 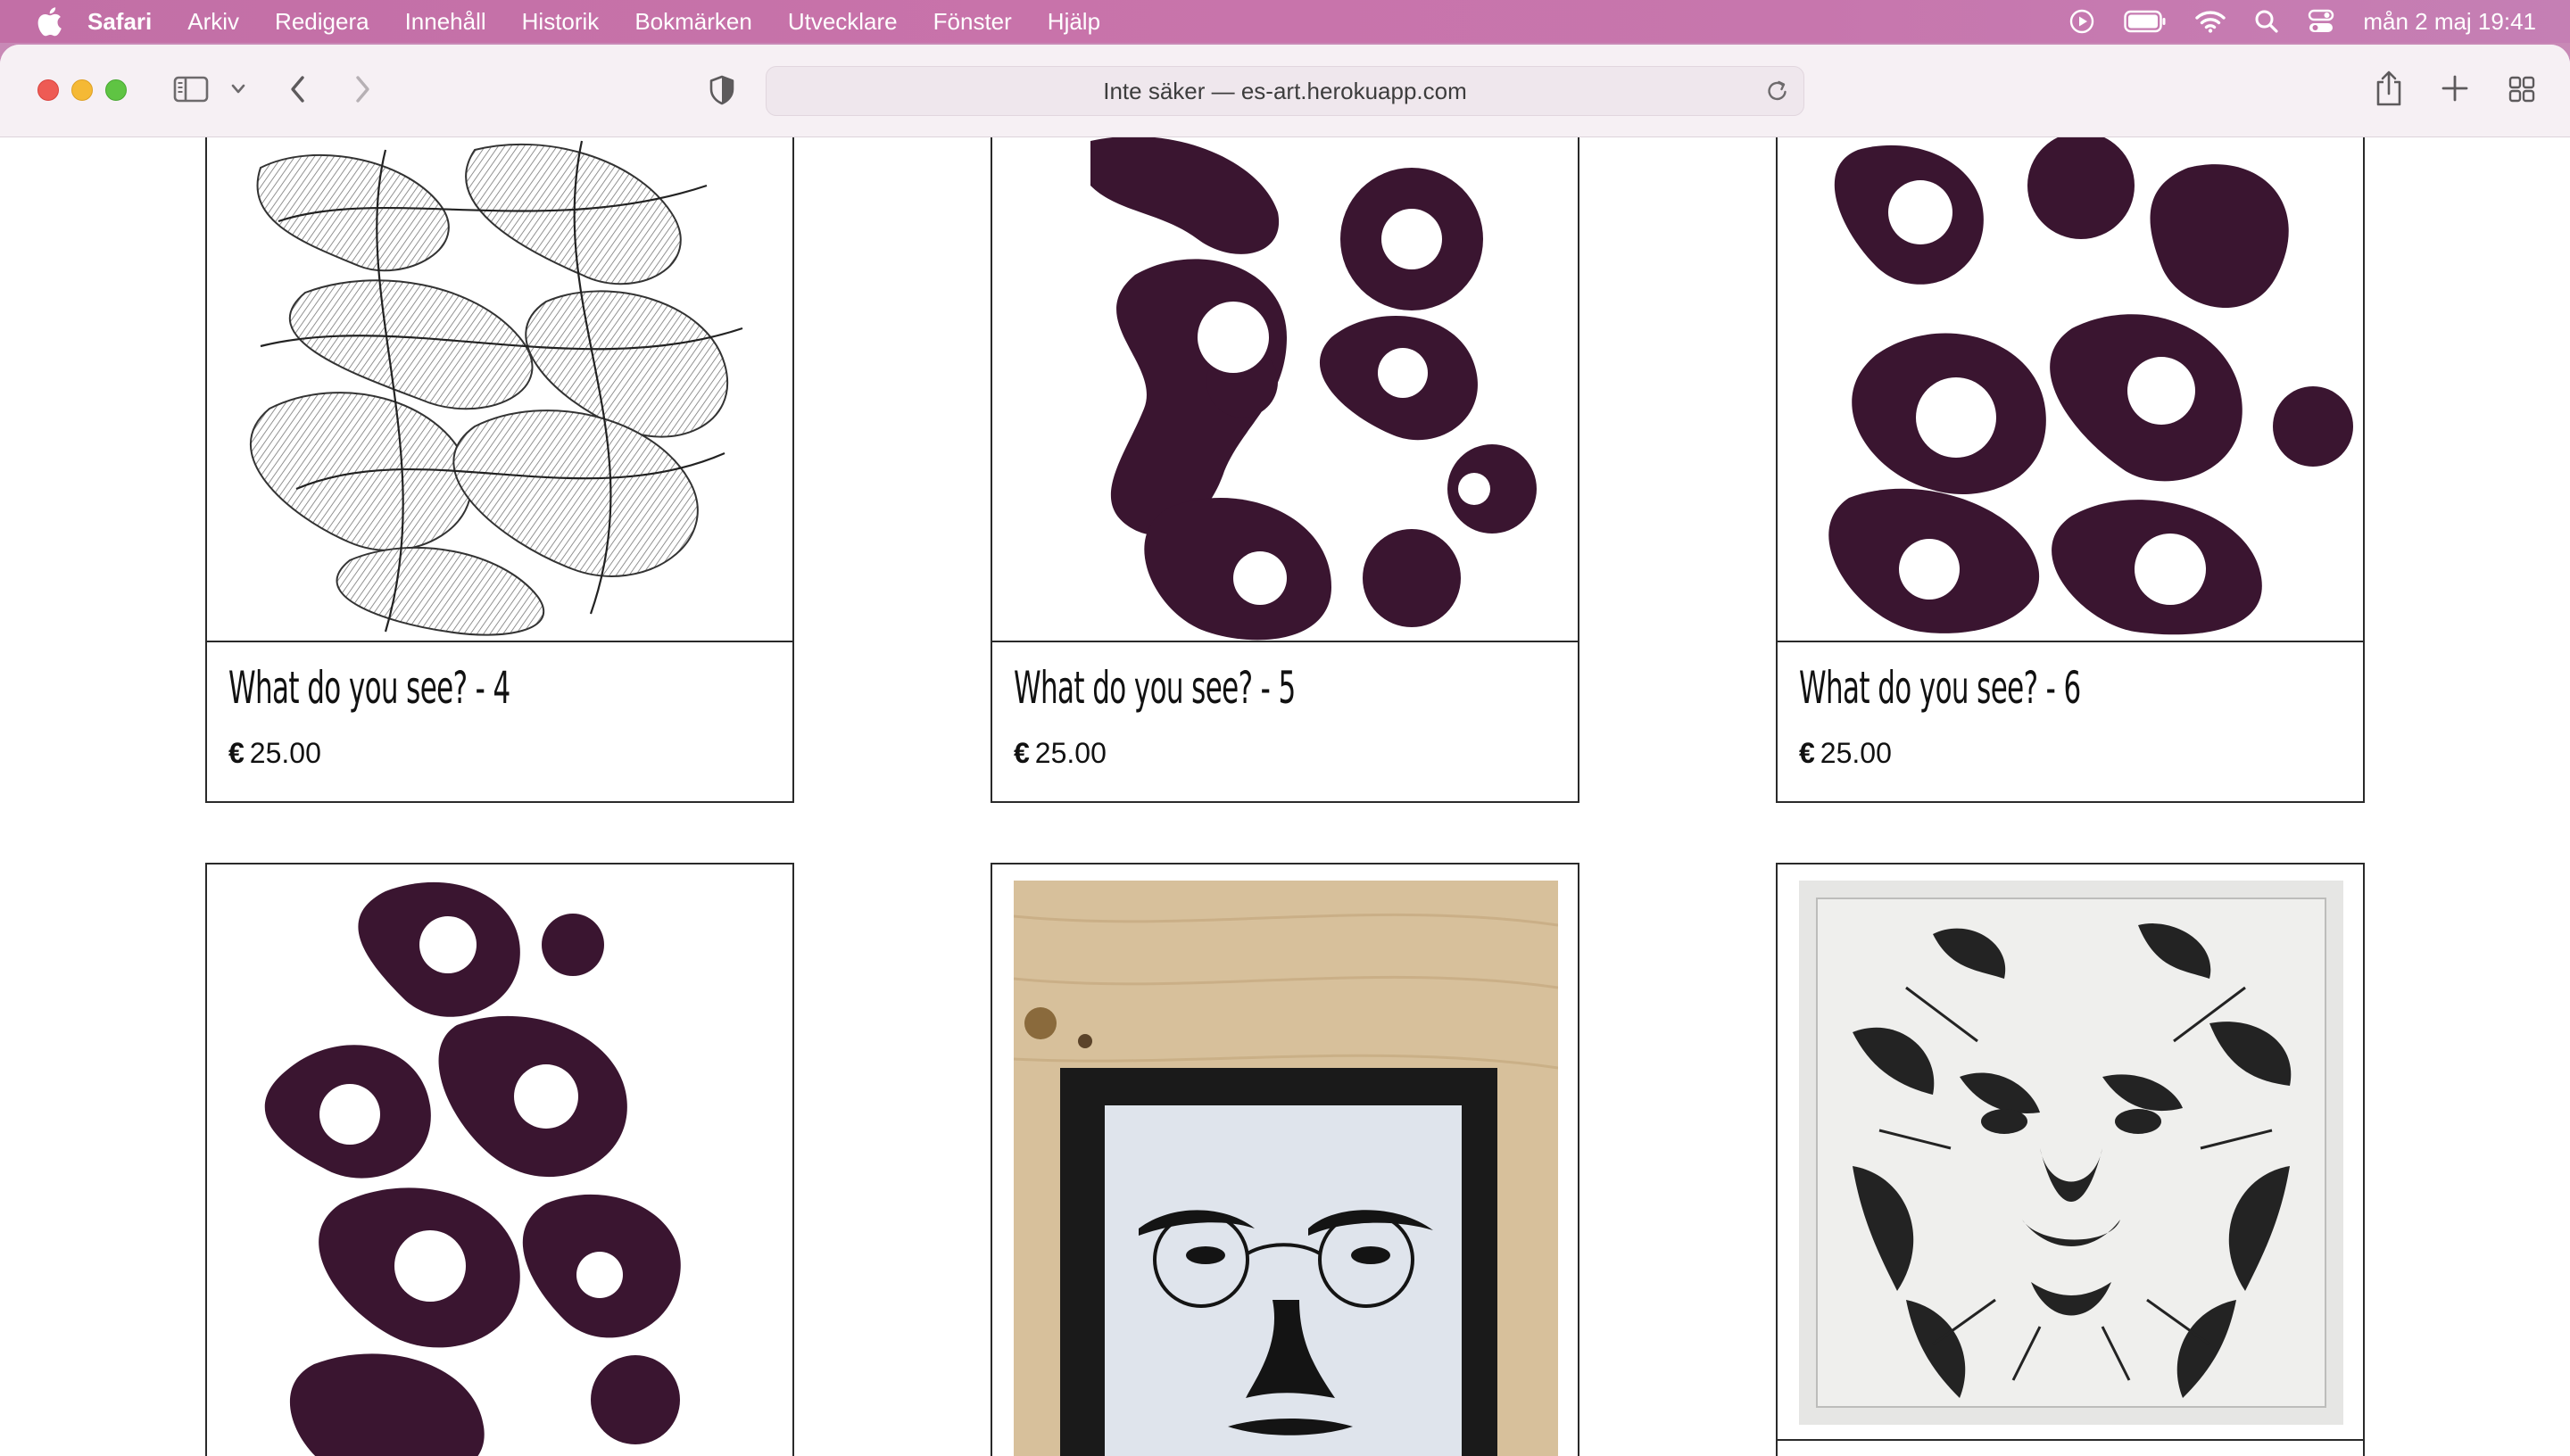 I want to click on product-caption: What do you see? - 5 €25.00, so click(x=1285, y=722).